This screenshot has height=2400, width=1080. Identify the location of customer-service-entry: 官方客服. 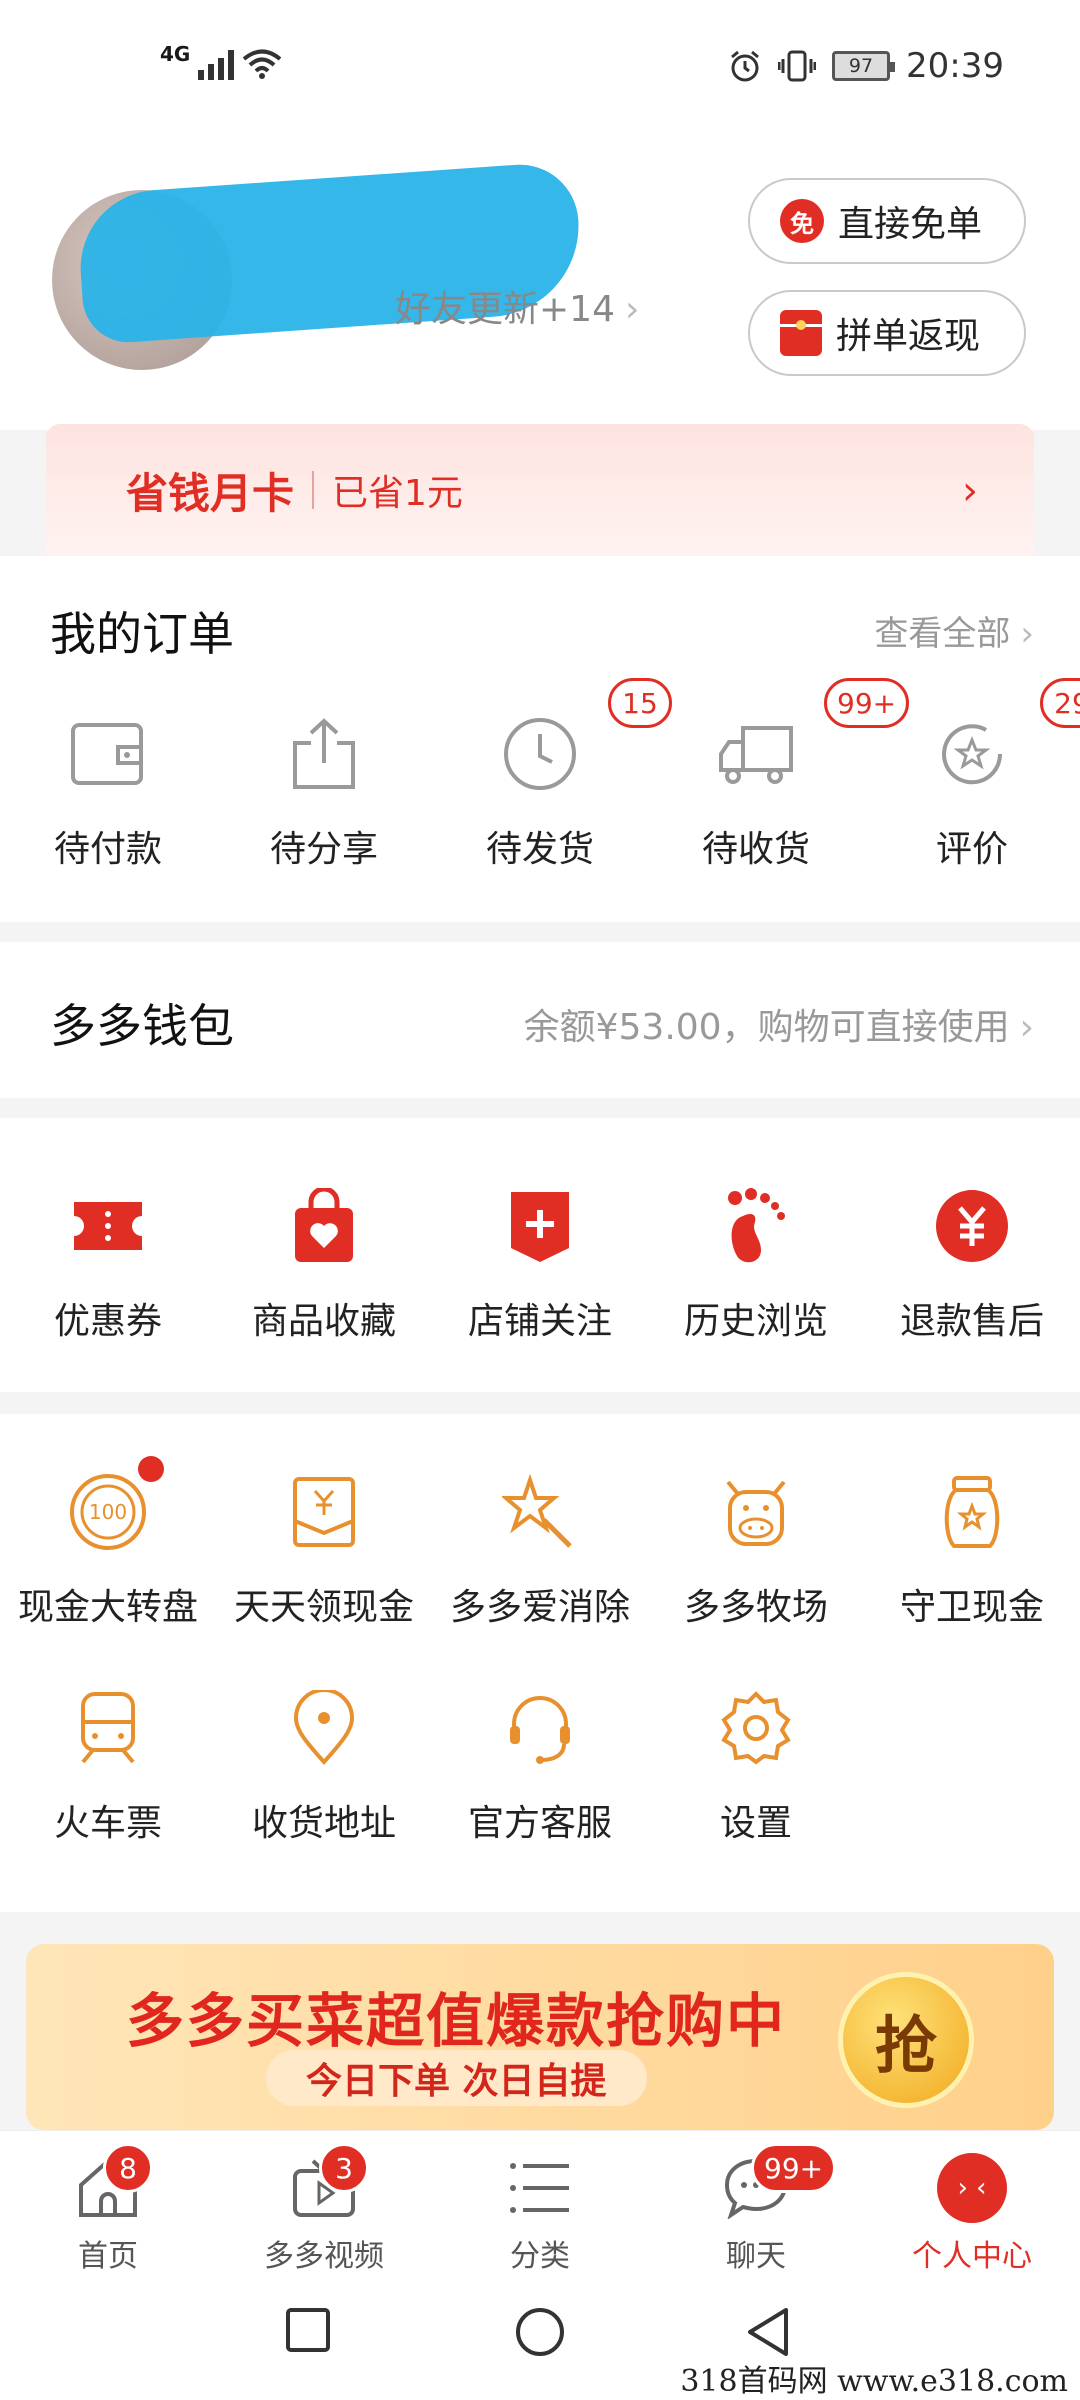
(540, 1763).